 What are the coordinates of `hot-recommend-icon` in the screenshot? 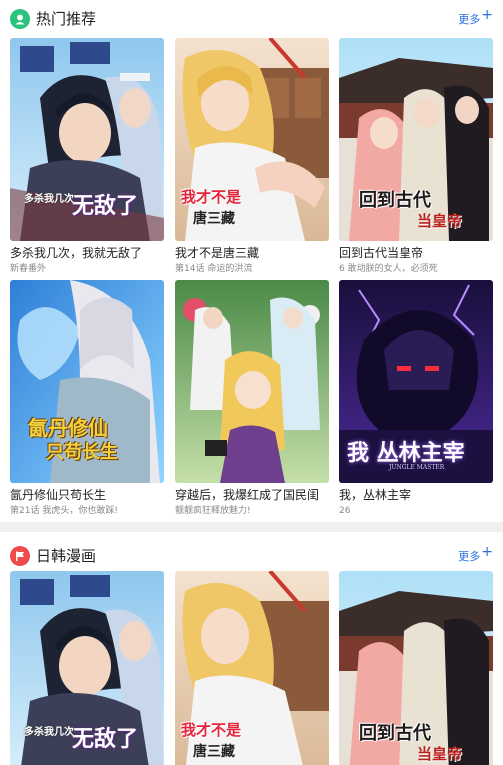 It's located at (20, 19).